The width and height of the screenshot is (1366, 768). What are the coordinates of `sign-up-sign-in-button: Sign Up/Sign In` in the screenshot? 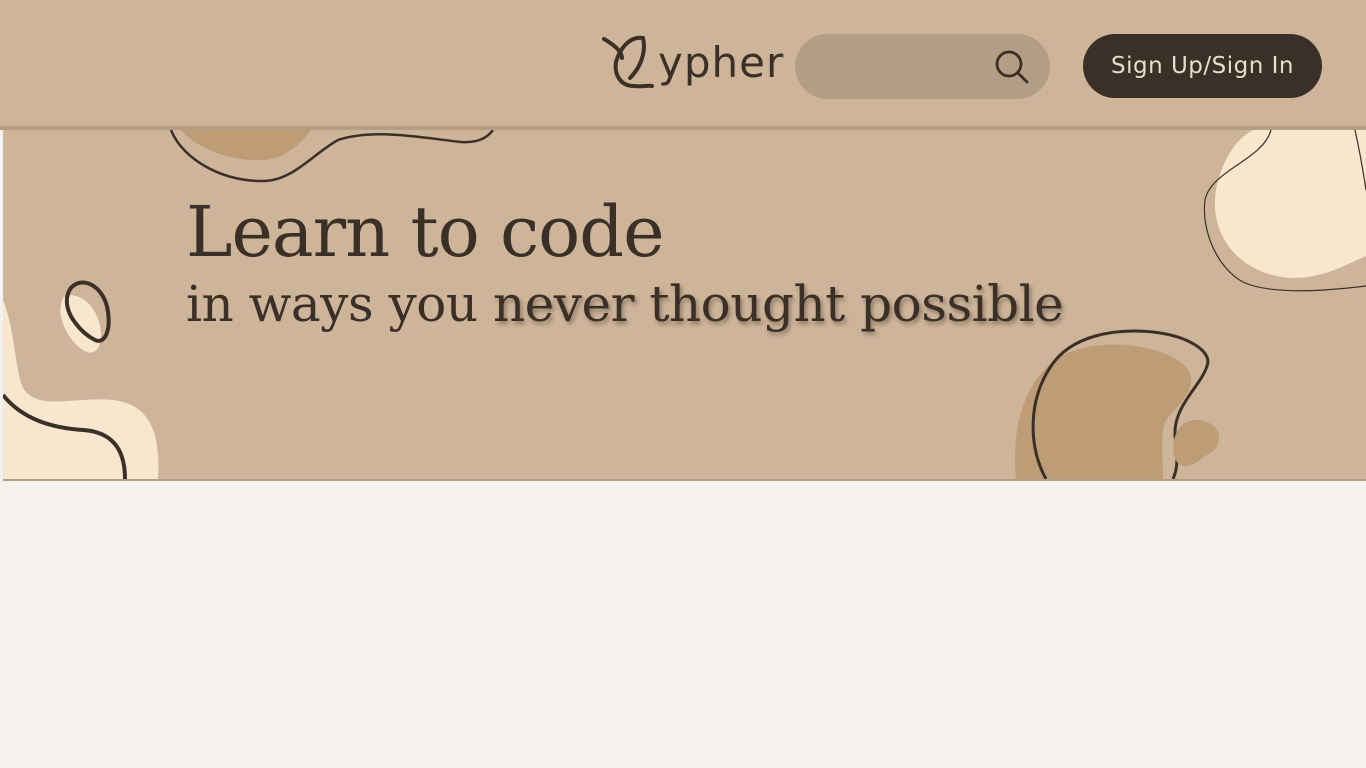 It's located at (1202, 66).